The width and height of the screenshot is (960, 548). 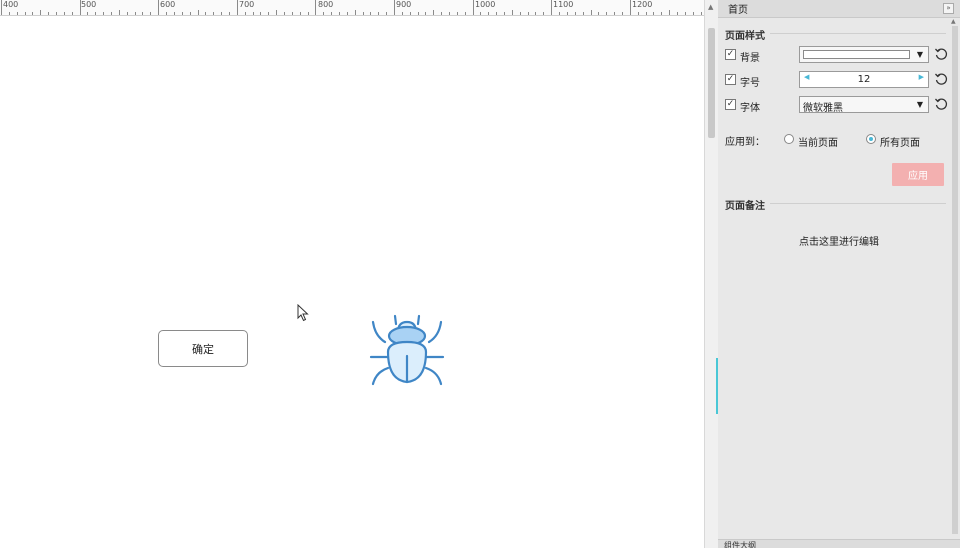 What do you see at coordinates (921, 77) in the screenshot?
I see `increment-icon: ▶` at bounding box center [921, 77].